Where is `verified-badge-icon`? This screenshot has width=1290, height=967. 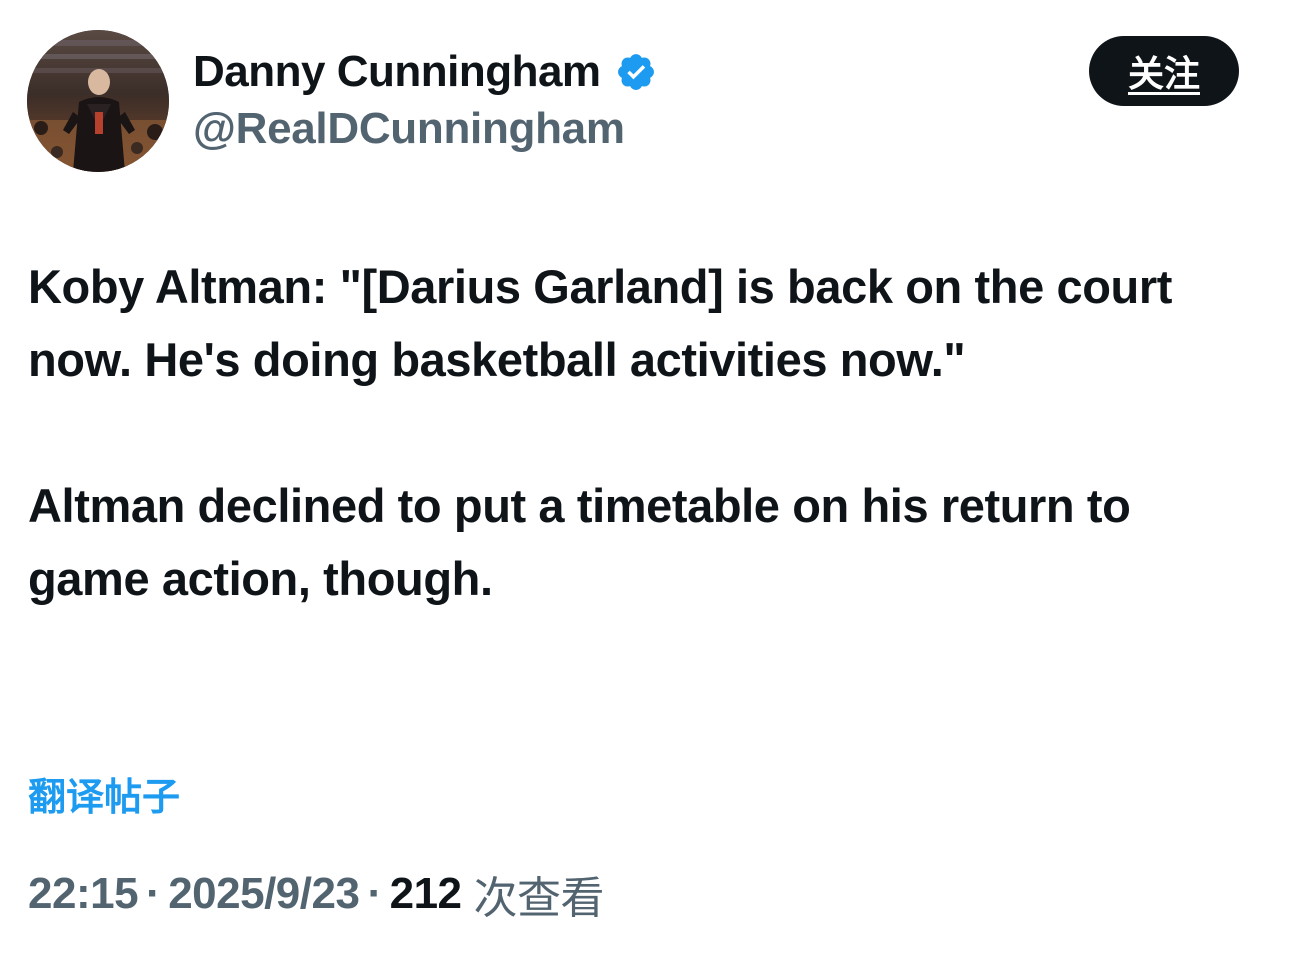
verified-badge-icon is located at coordinates (636, 72).